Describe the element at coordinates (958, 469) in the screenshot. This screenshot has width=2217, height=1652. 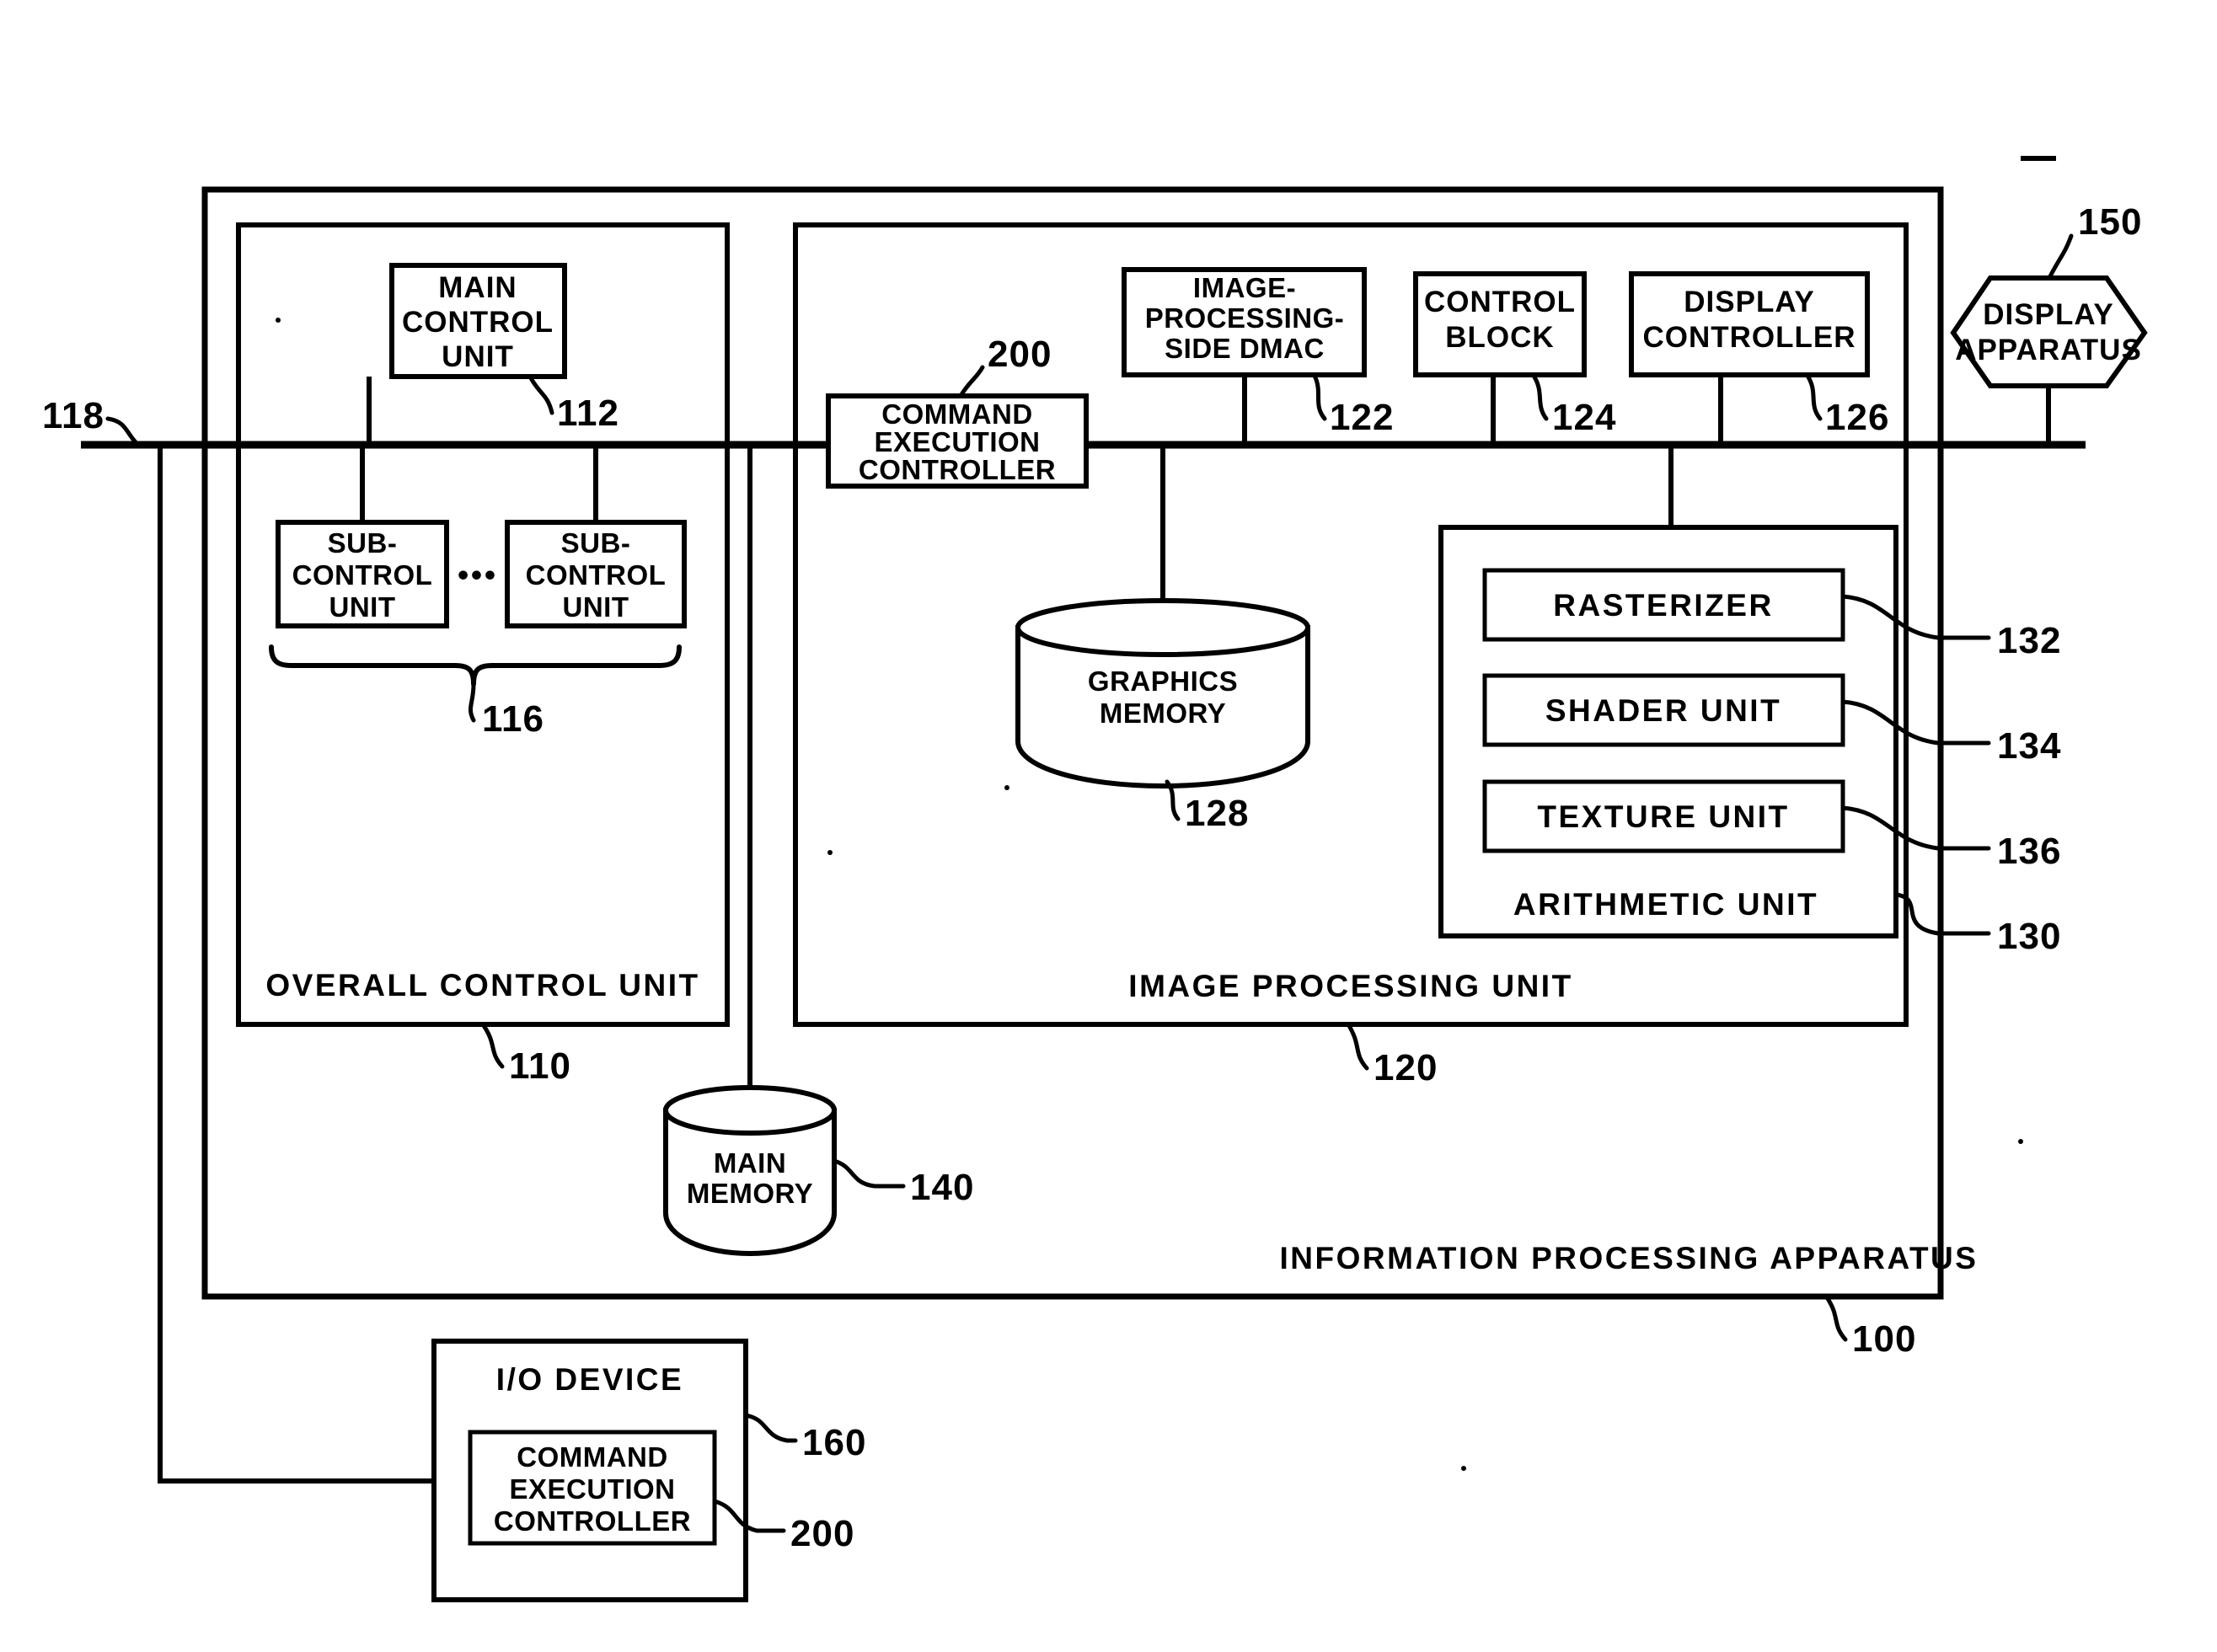
I see `command-execution-controller-label-line3: CONTROLLER` at that location.